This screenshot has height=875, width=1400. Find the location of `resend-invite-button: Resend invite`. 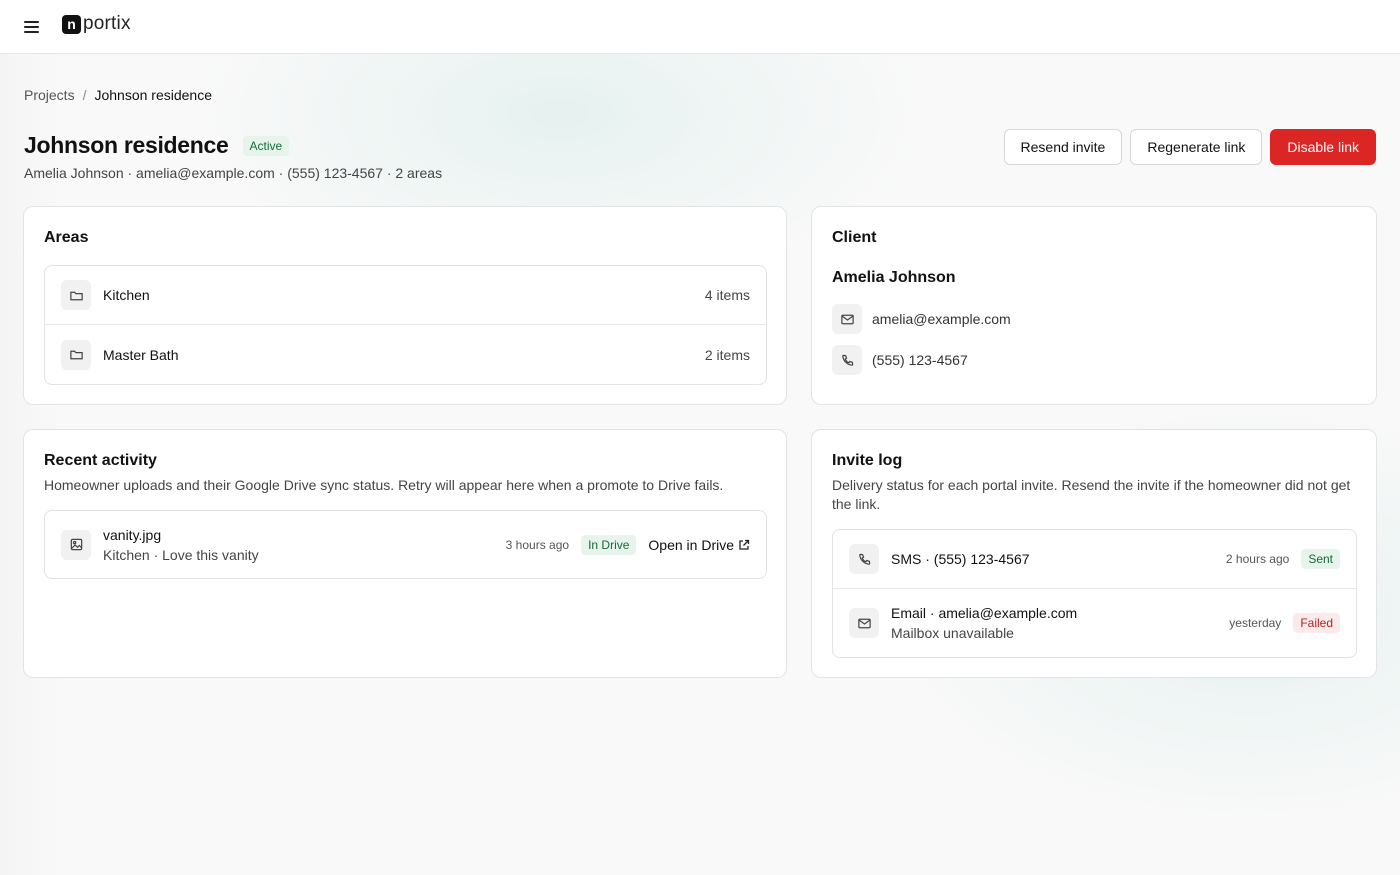

resend-invite-button: Resend invite is located at coordinates (1063, 147).